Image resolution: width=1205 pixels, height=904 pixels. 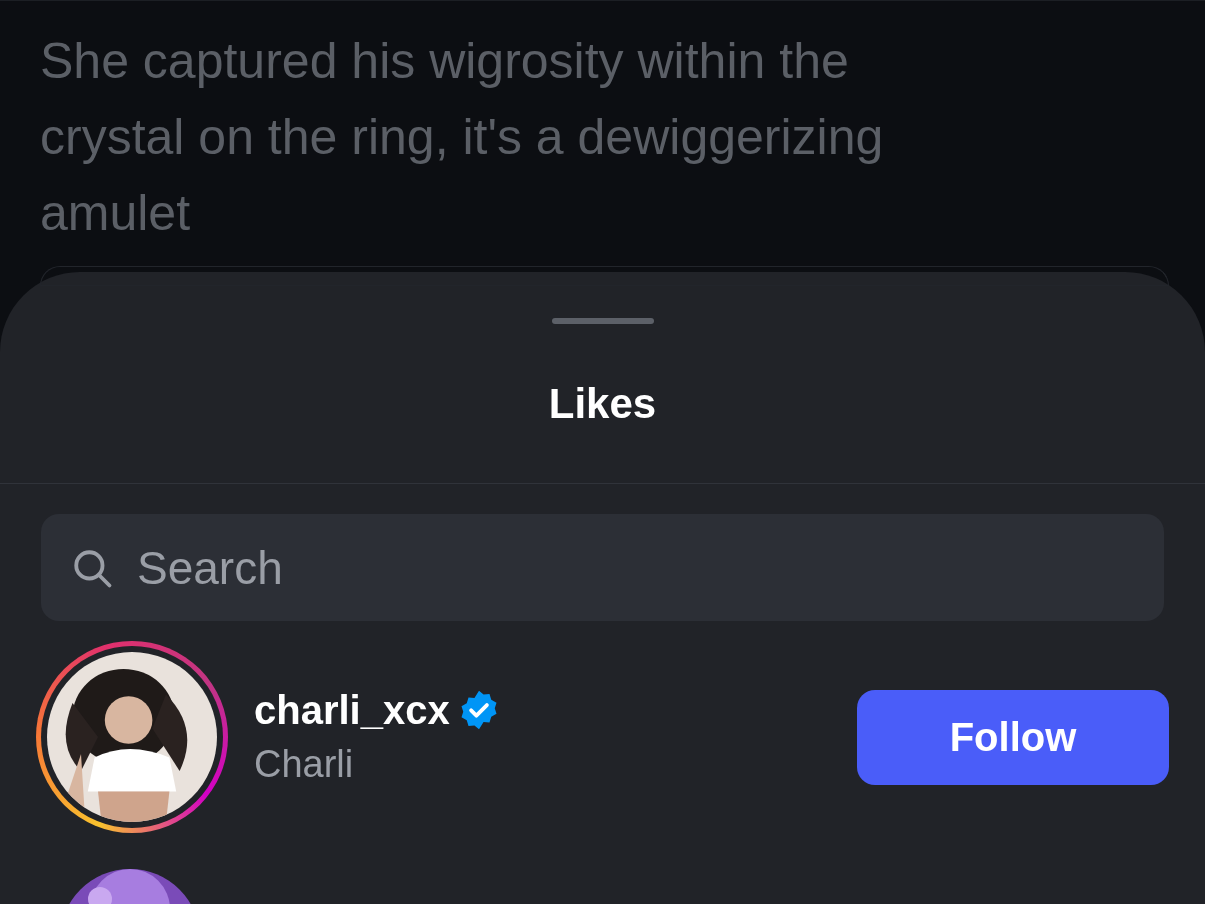 I want to click on search-field: Search, so click(x=602, y=567).